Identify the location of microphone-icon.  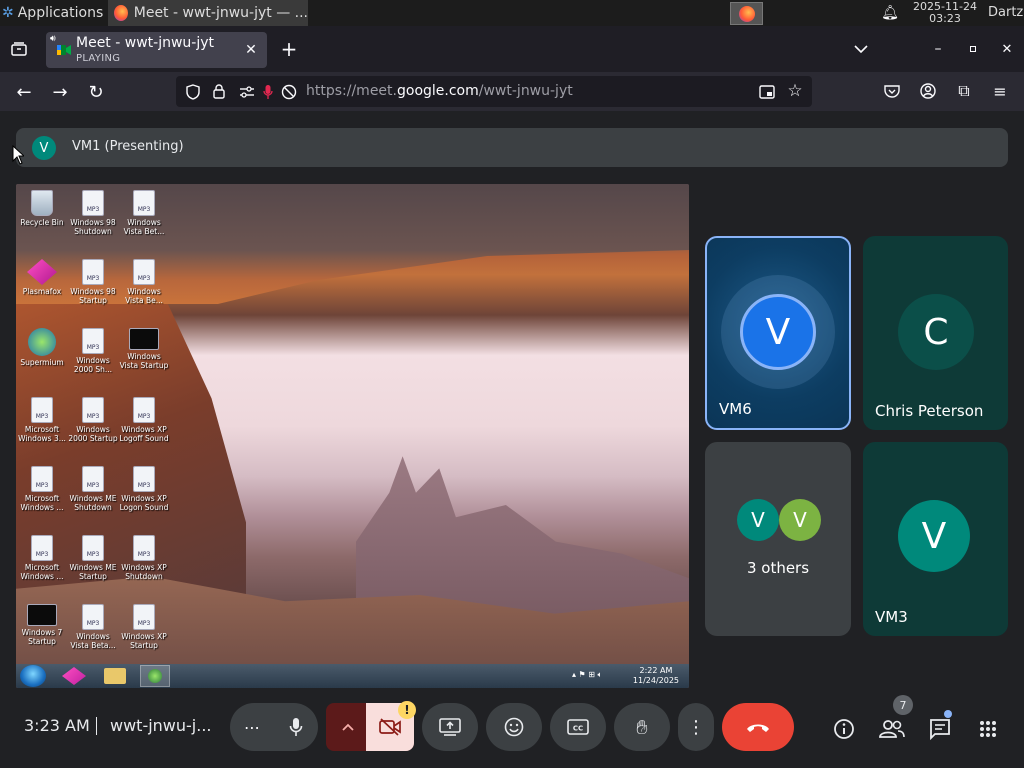
(296, 727).